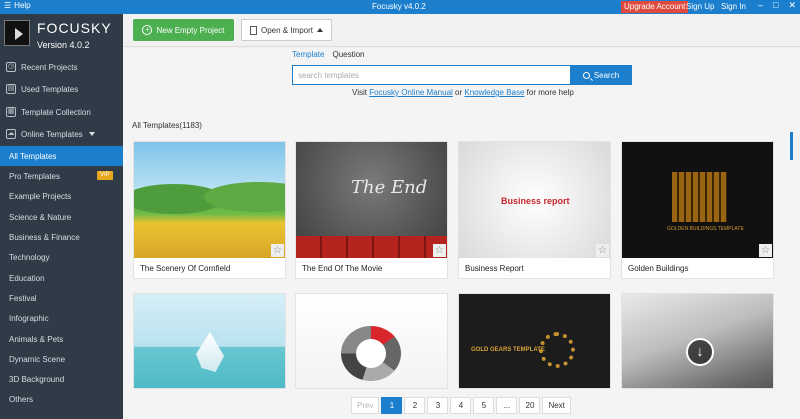 The image size is (800, 419). Describe the element at coordinates (655, 7) in the screenshot. I see `upgrade-account-button: Upgrade Account` at that location.